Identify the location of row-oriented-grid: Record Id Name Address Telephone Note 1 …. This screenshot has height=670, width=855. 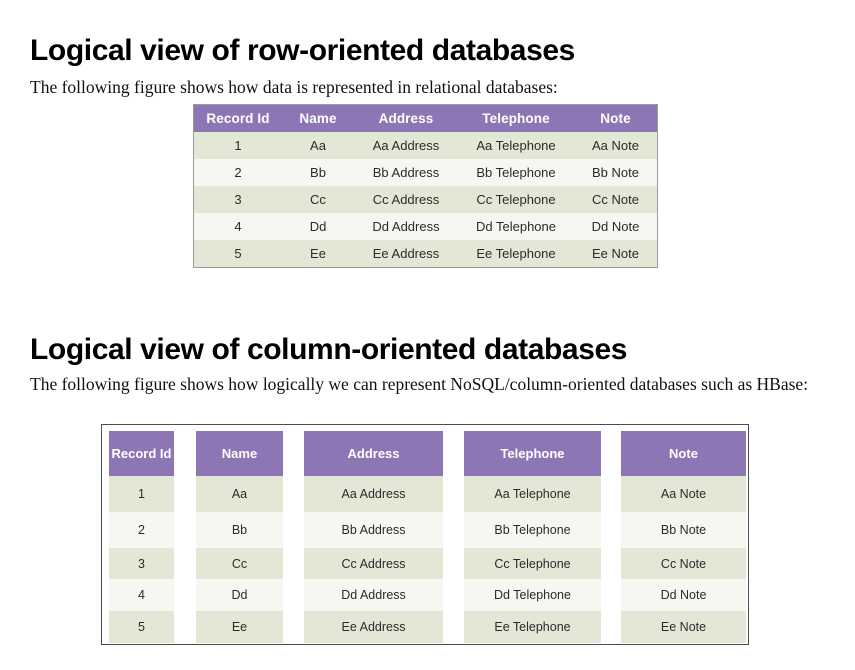
(425, 186).